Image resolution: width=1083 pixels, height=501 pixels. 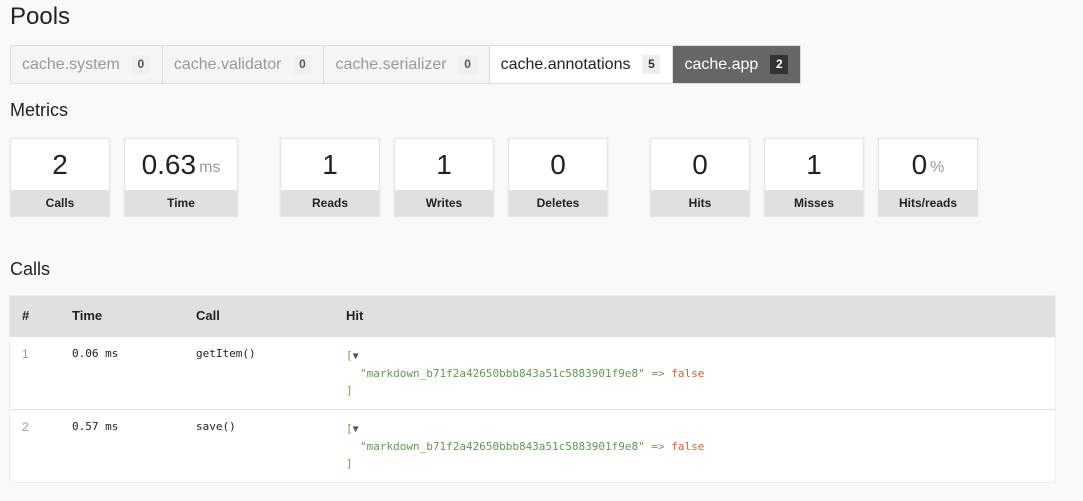 I want to click on metric-label: Time, so click(x=181, y=203).